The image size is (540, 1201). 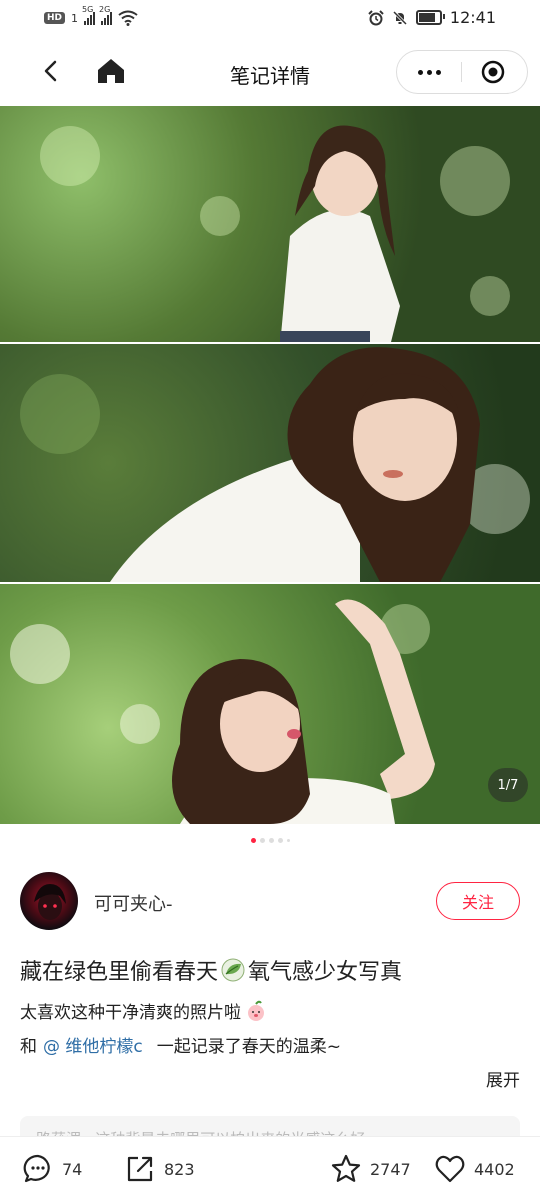 I want to click on sim-badge: 1, so click(x=75, y=18).